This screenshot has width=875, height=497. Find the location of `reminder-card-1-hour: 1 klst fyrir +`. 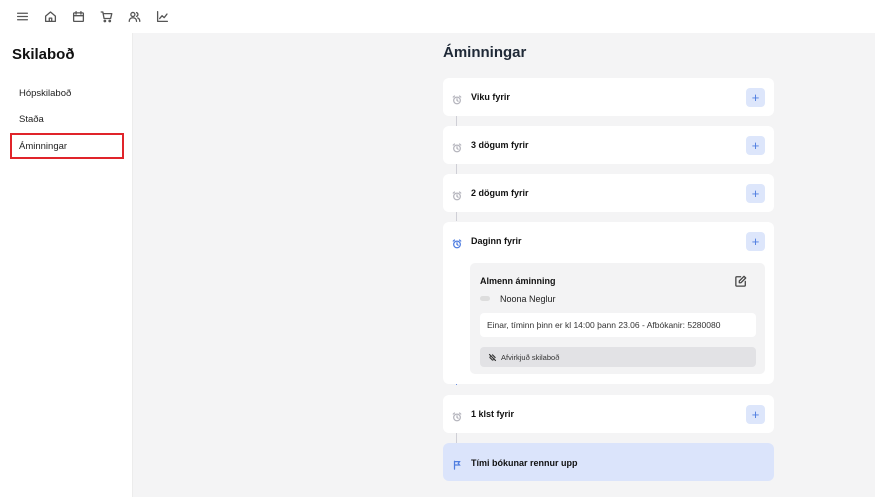

reminder-card-1-hour: 1 klst fyrir + is located at coordinates (608, 414).